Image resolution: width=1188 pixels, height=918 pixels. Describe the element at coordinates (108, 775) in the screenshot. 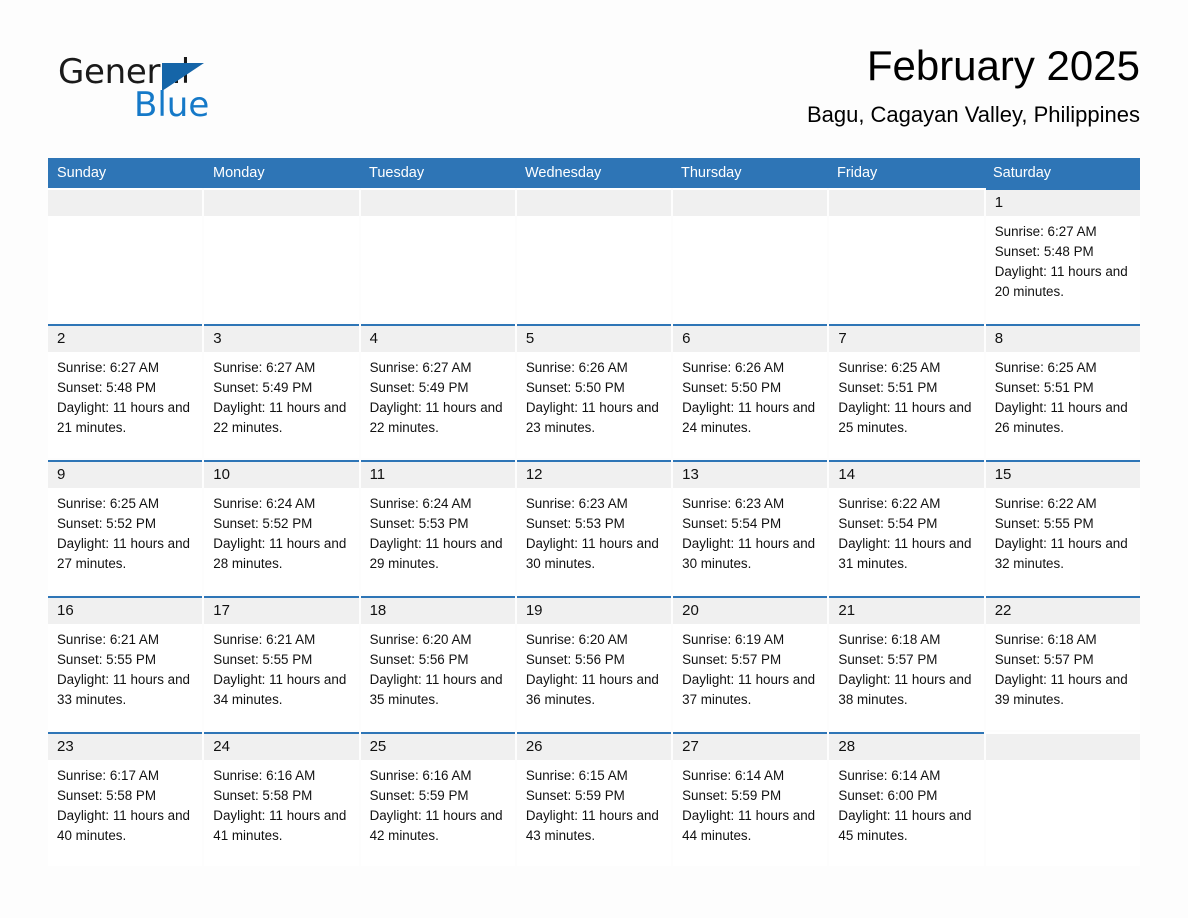

I see `sunrise-text: Sunrise: 6:17 AM` at that location.